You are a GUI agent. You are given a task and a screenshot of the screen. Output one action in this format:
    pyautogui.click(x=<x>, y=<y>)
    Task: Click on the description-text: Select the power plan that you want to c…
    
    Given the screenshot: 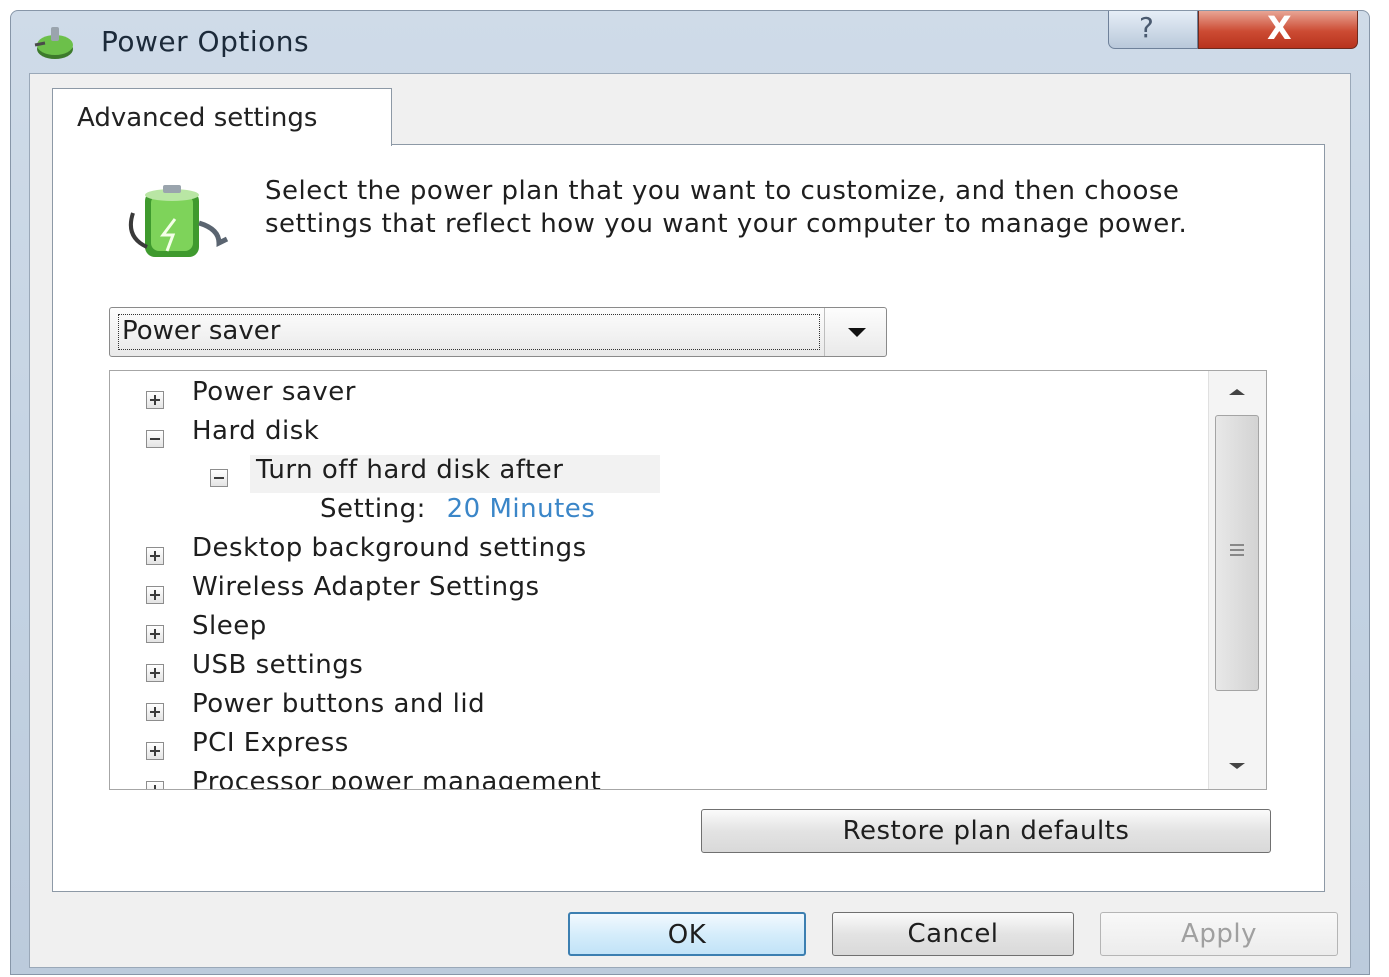 What is the action you would take?
    pyautogui.click(x=726, y=207)
    